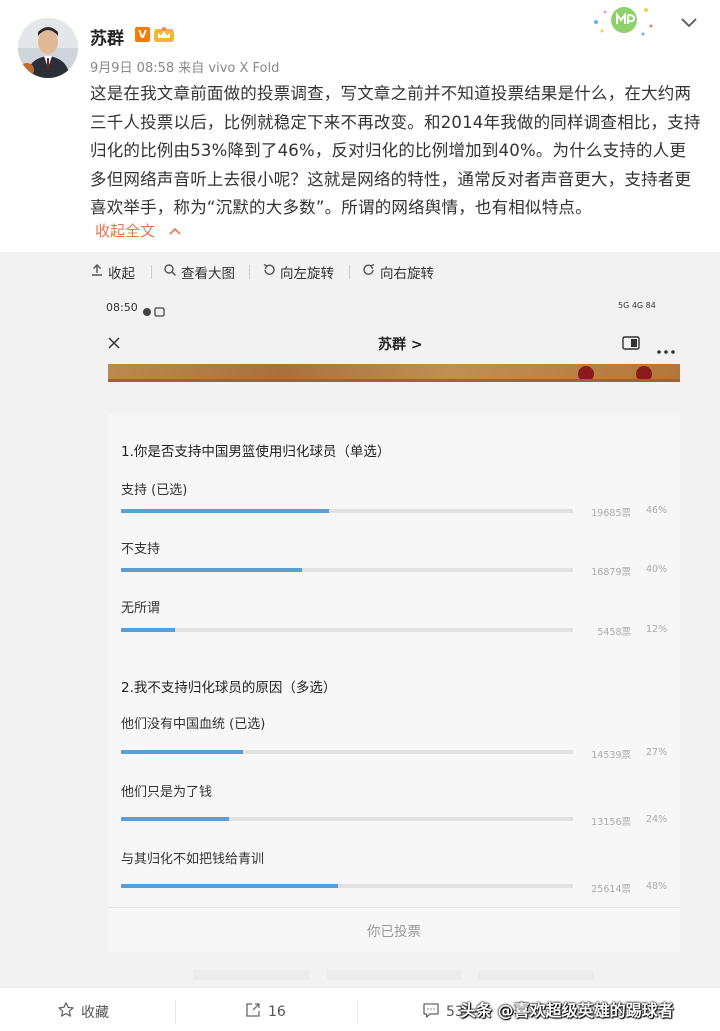  Describe the element at coordinates (48, 48) in the screenshot. I see `avatar` at that location.